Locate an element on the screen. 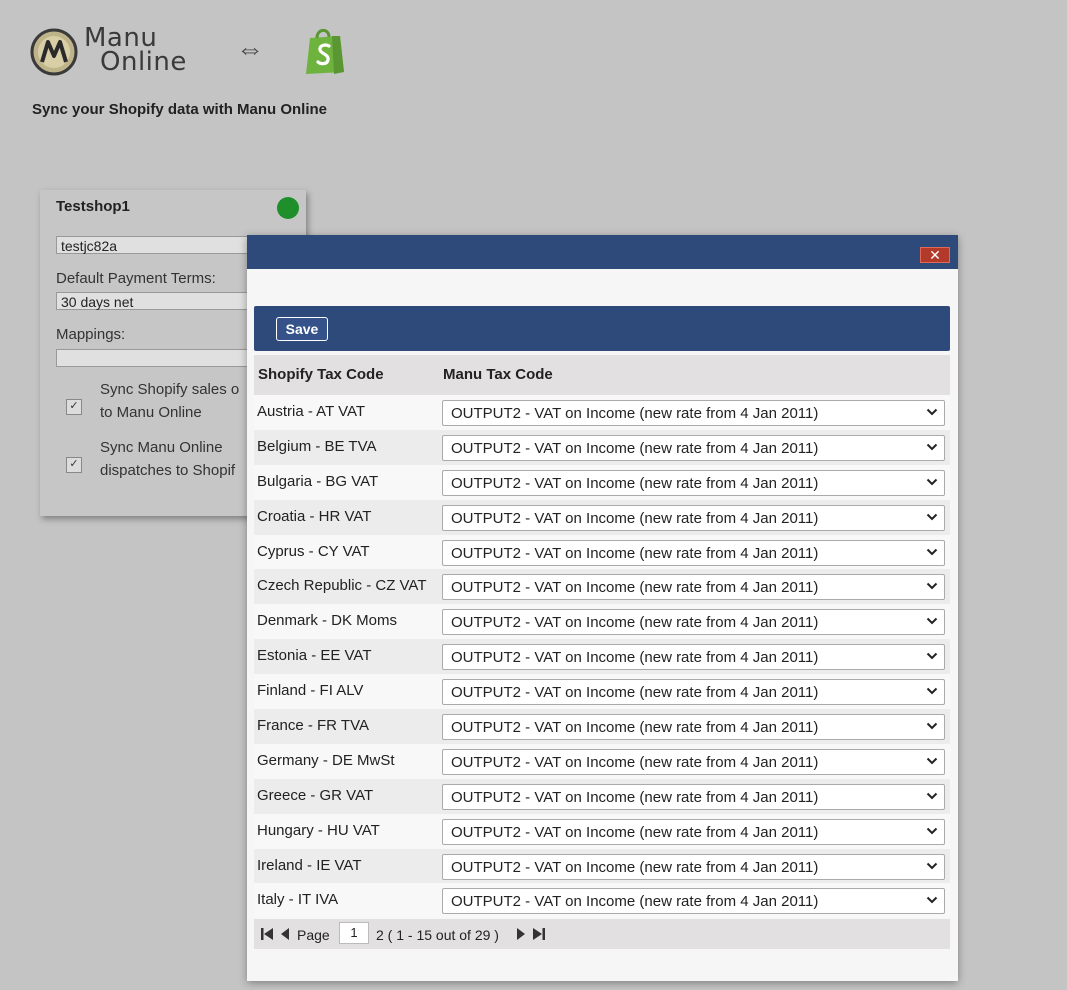 This screenshot has width=1067, height=990. shopify-tax-code-cell: Cyprus - CY VAT is located at coordinates (313, 551).